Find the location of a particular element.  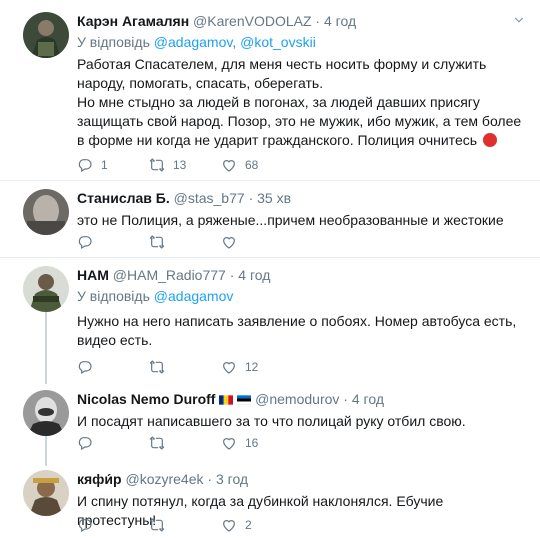

user-handle: @HAM_Radio777 is located at coordinates (169, 275).